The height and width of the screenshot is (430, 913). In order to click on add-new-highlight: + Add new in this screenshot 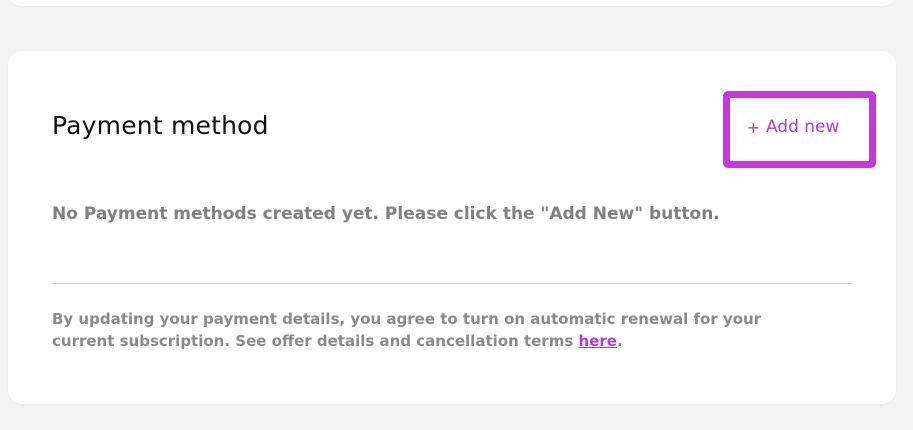, I will do `click(799, 129)`.